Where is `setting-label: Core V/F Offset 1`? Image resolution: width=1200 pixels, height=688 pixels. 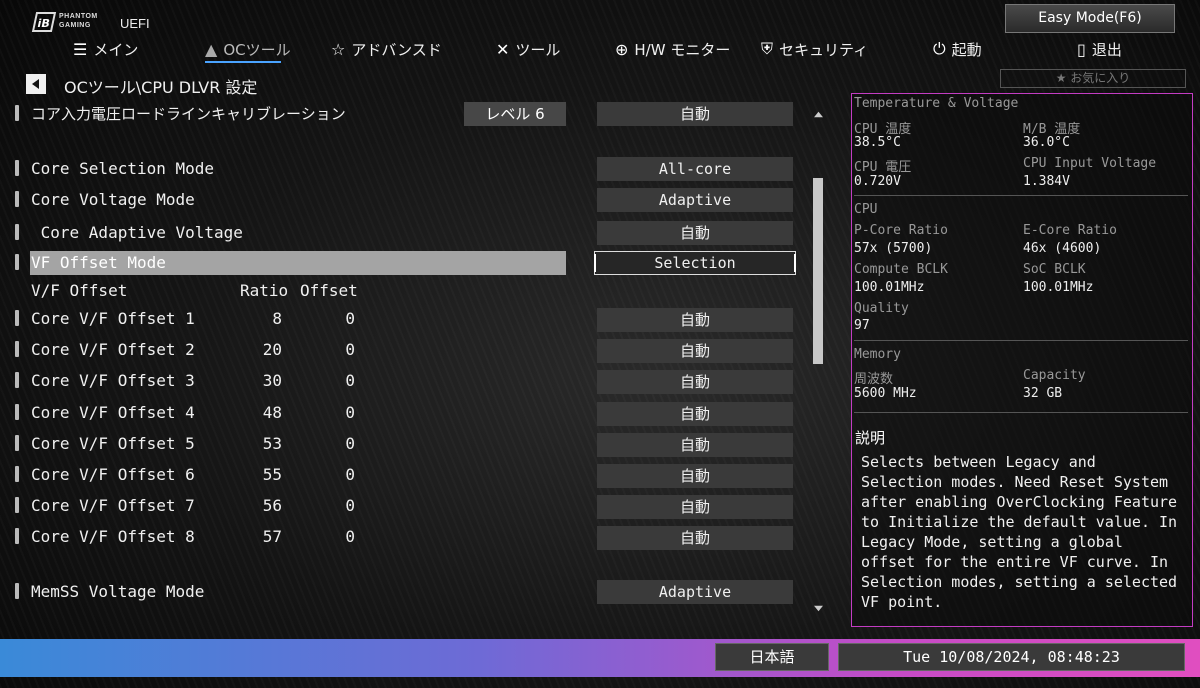
setting-label: Core V/F Offset 1 is located at coordinates (113, 318).